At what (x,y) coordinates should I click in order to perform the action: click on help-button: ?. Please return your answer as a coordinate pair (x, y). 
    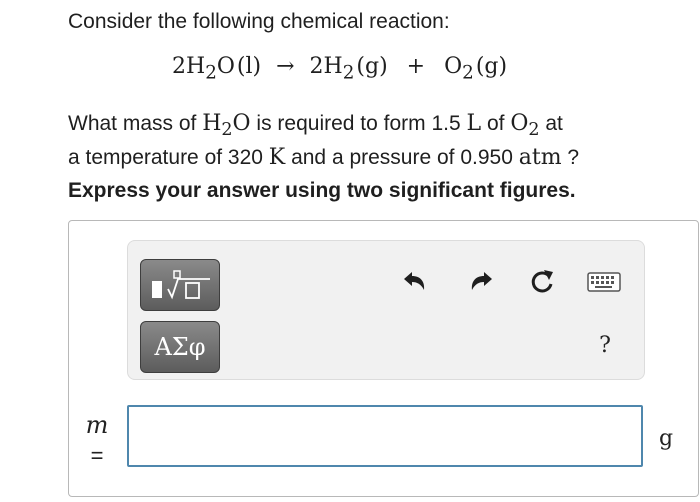
    Looking at the image, I should click on (605, 345).